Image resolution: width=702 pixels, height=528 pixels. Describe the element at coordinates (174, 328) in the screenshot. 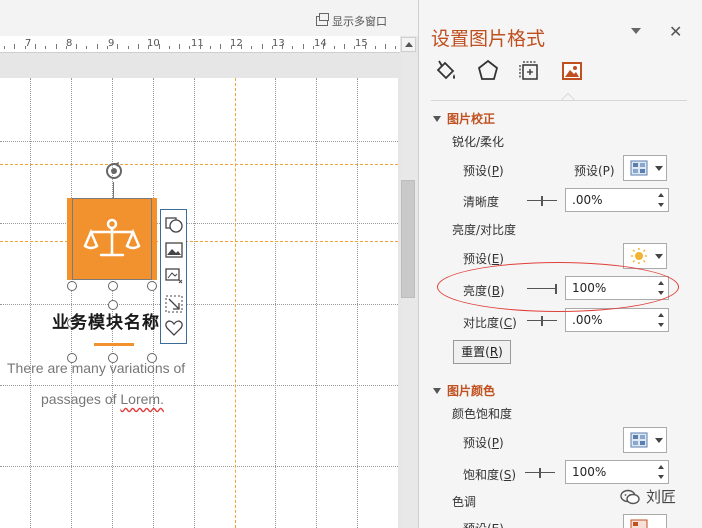

I see `heart-icon` at that location.